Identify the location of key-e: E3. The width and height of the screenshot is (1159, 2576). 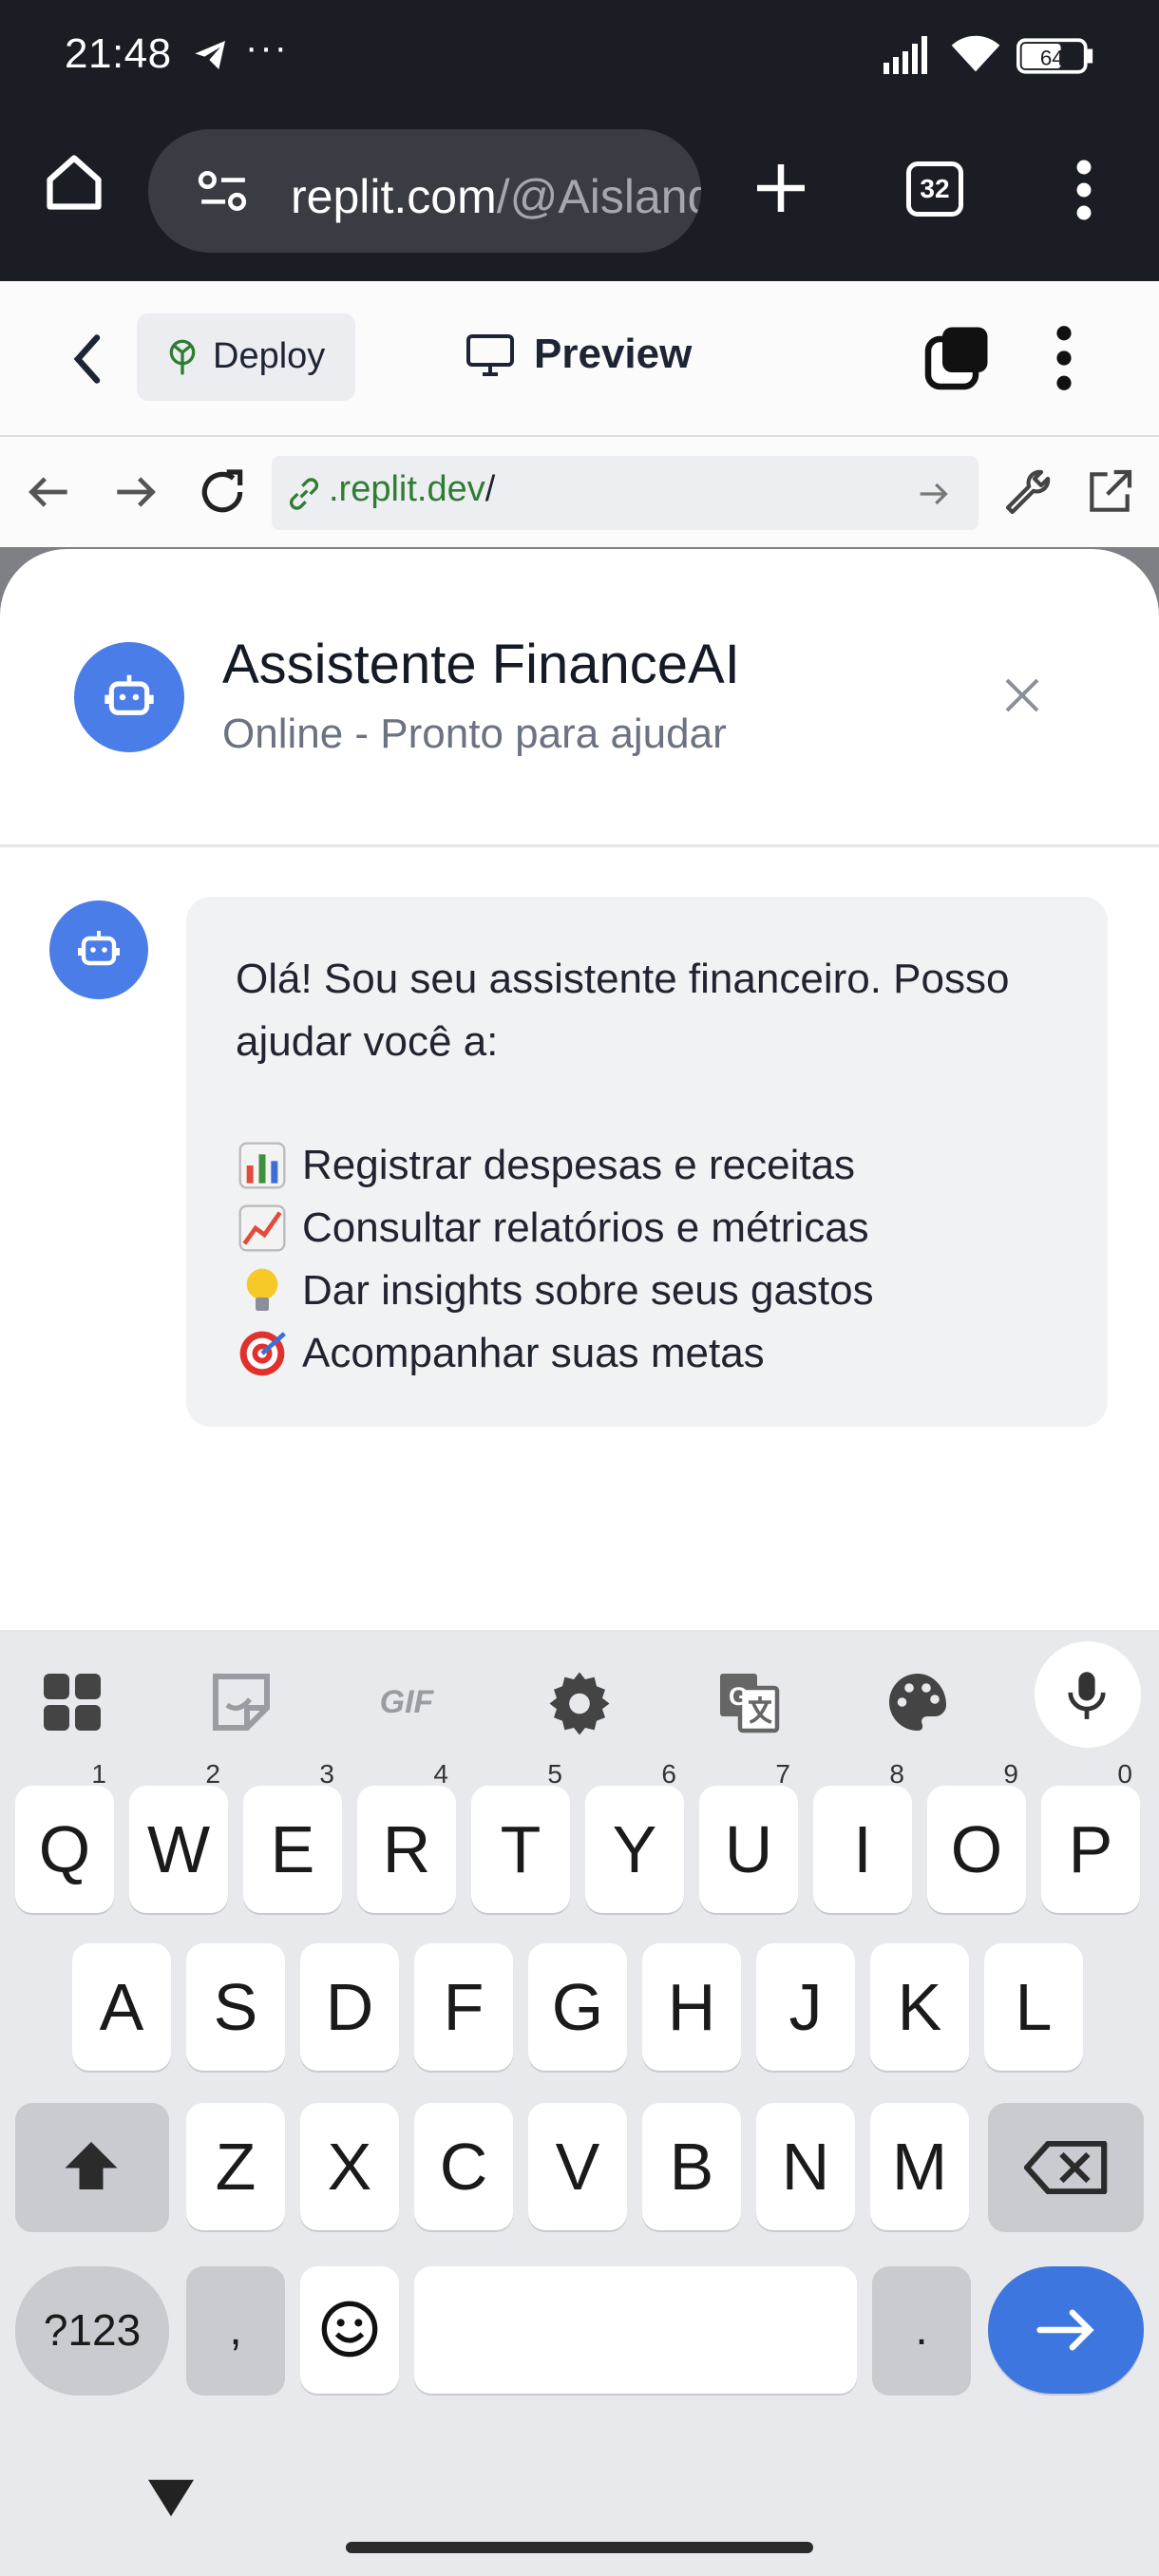
(292, 1837).